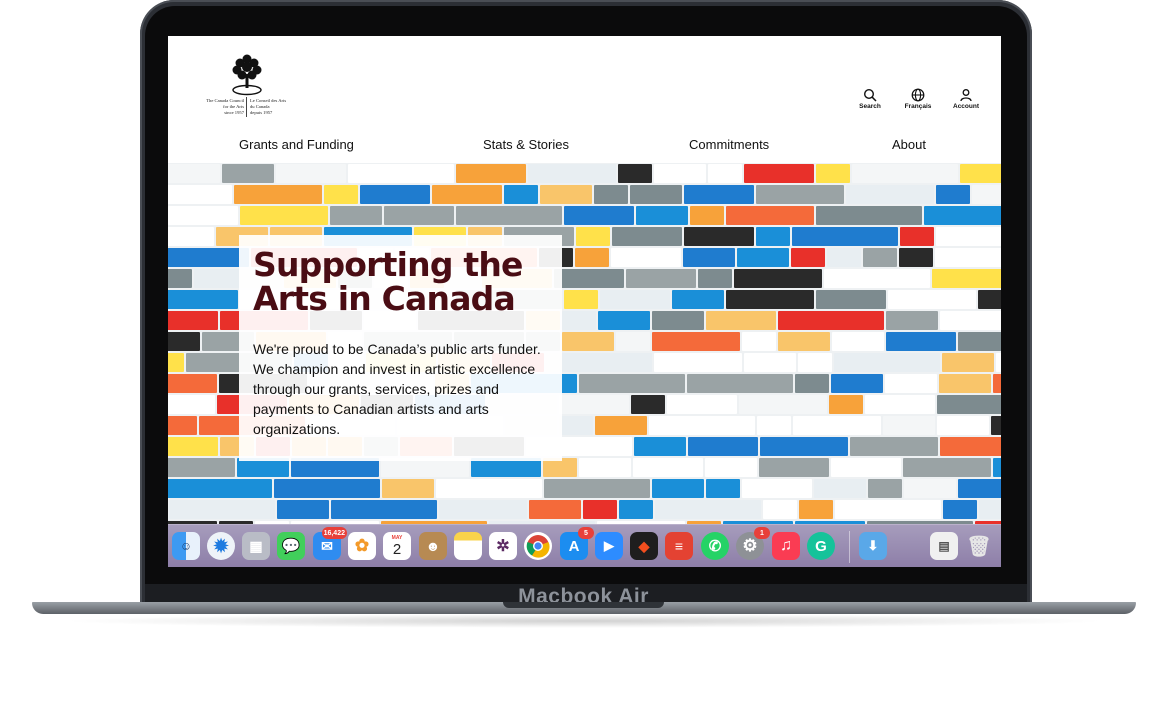 The image size is (1167, 722). What do you see at coordinates (944, 546) in the screenshot?
I see `preview-icon: ▤` at bounding box center [944, 546].